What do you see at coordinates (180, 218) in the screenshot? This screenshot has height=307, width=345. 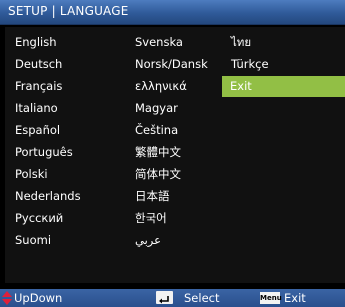 I see `language-option-korean: 한국어` at bounding box center [180, 218].